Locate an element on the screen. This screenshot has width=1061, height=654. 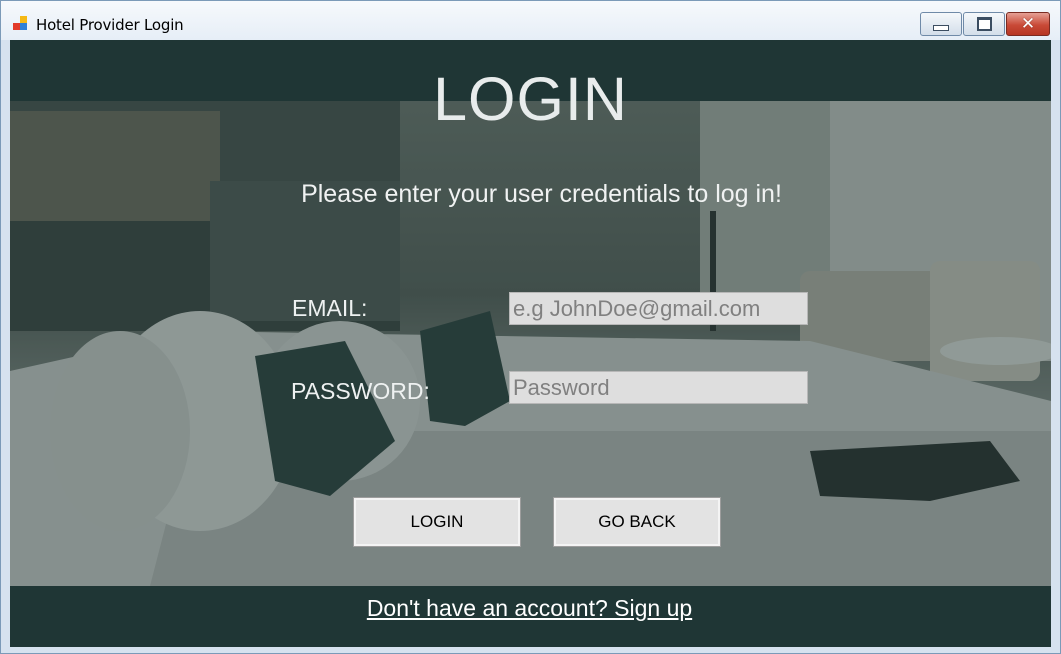
maximize-icon is located at coordinates (984, 24).